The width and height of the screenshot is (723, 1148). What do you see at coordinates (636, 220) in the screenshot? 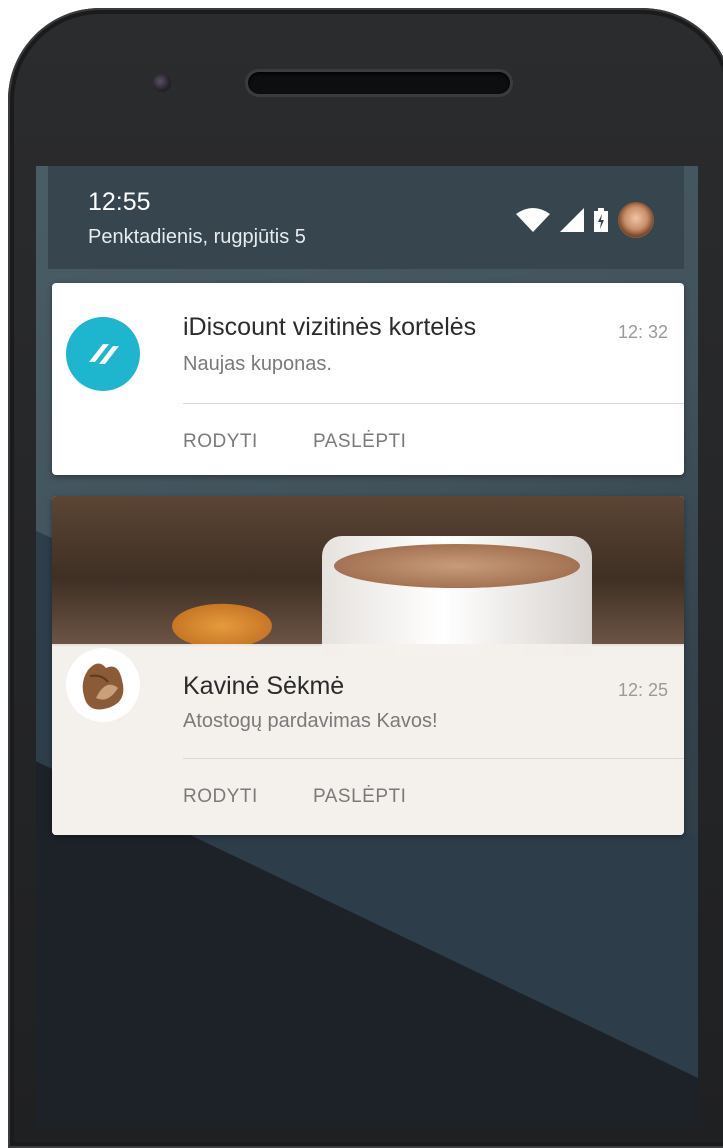
I see `user-avatar` at bounding box center [636, 220].